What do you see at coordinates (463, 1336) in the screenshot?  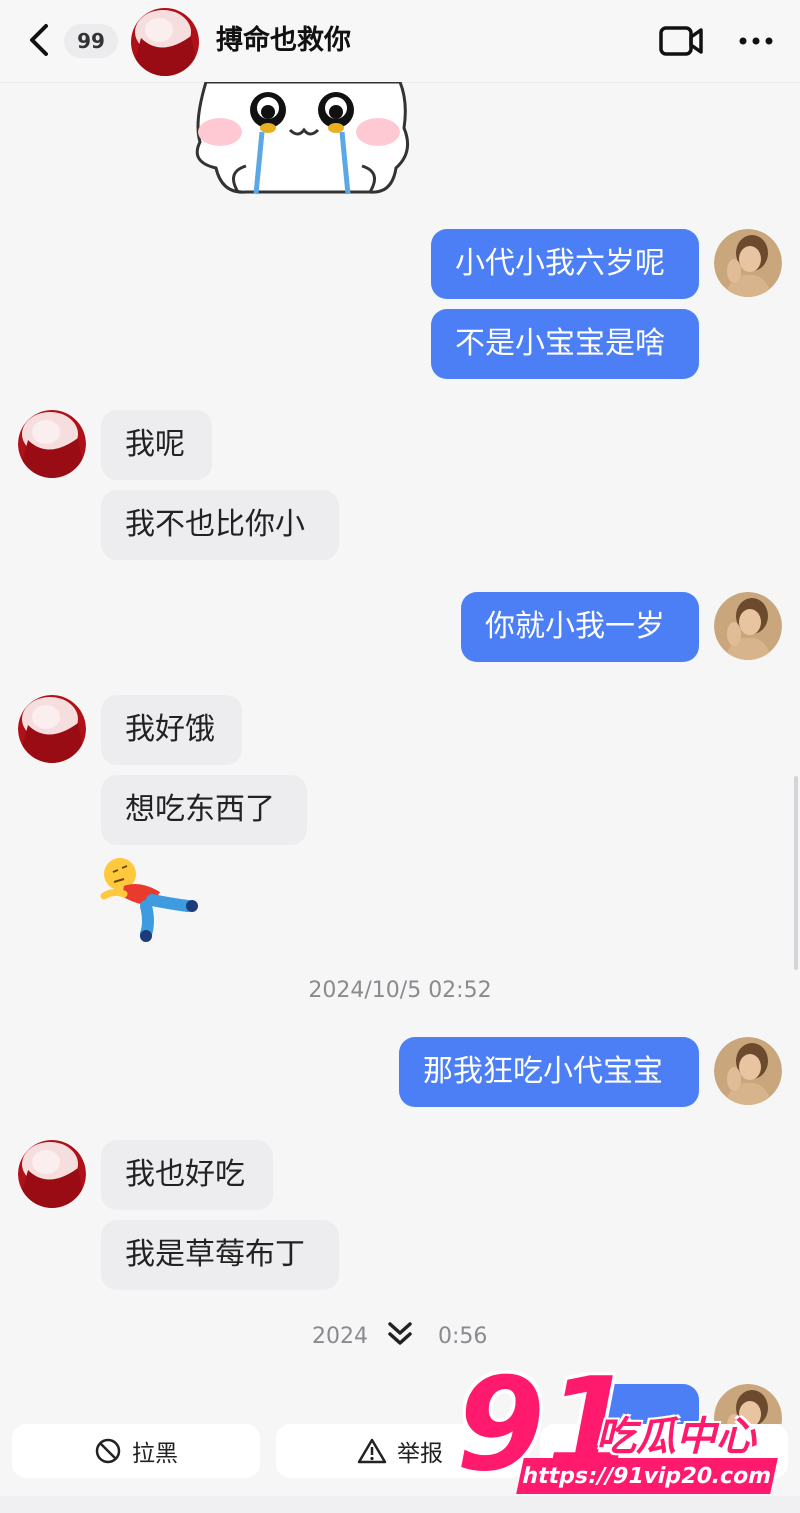 I see `message-timestamp-time: 0:56` at bounding box center [463, 1336].